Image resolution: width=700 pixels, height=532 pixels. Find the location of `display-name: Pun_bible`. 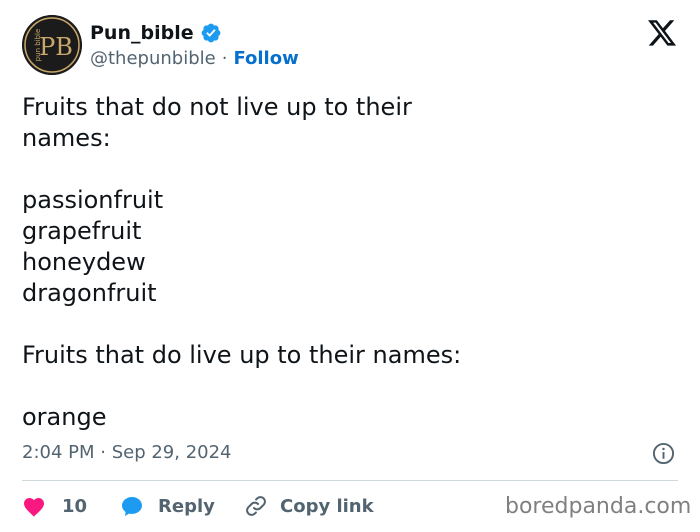

display-name: Pun_bible is located at coordinates (142, 33).